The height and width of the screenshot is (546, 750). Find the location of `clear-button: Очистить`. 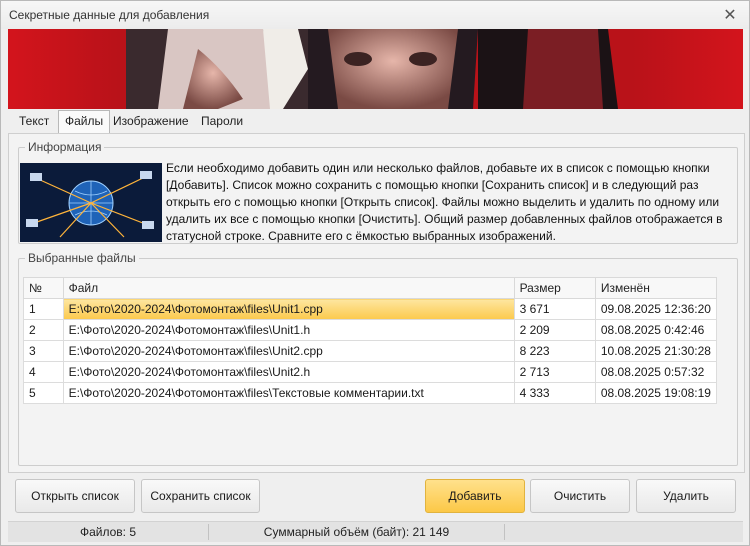

clear-button: Очистить is located at coordinates (580, 496).